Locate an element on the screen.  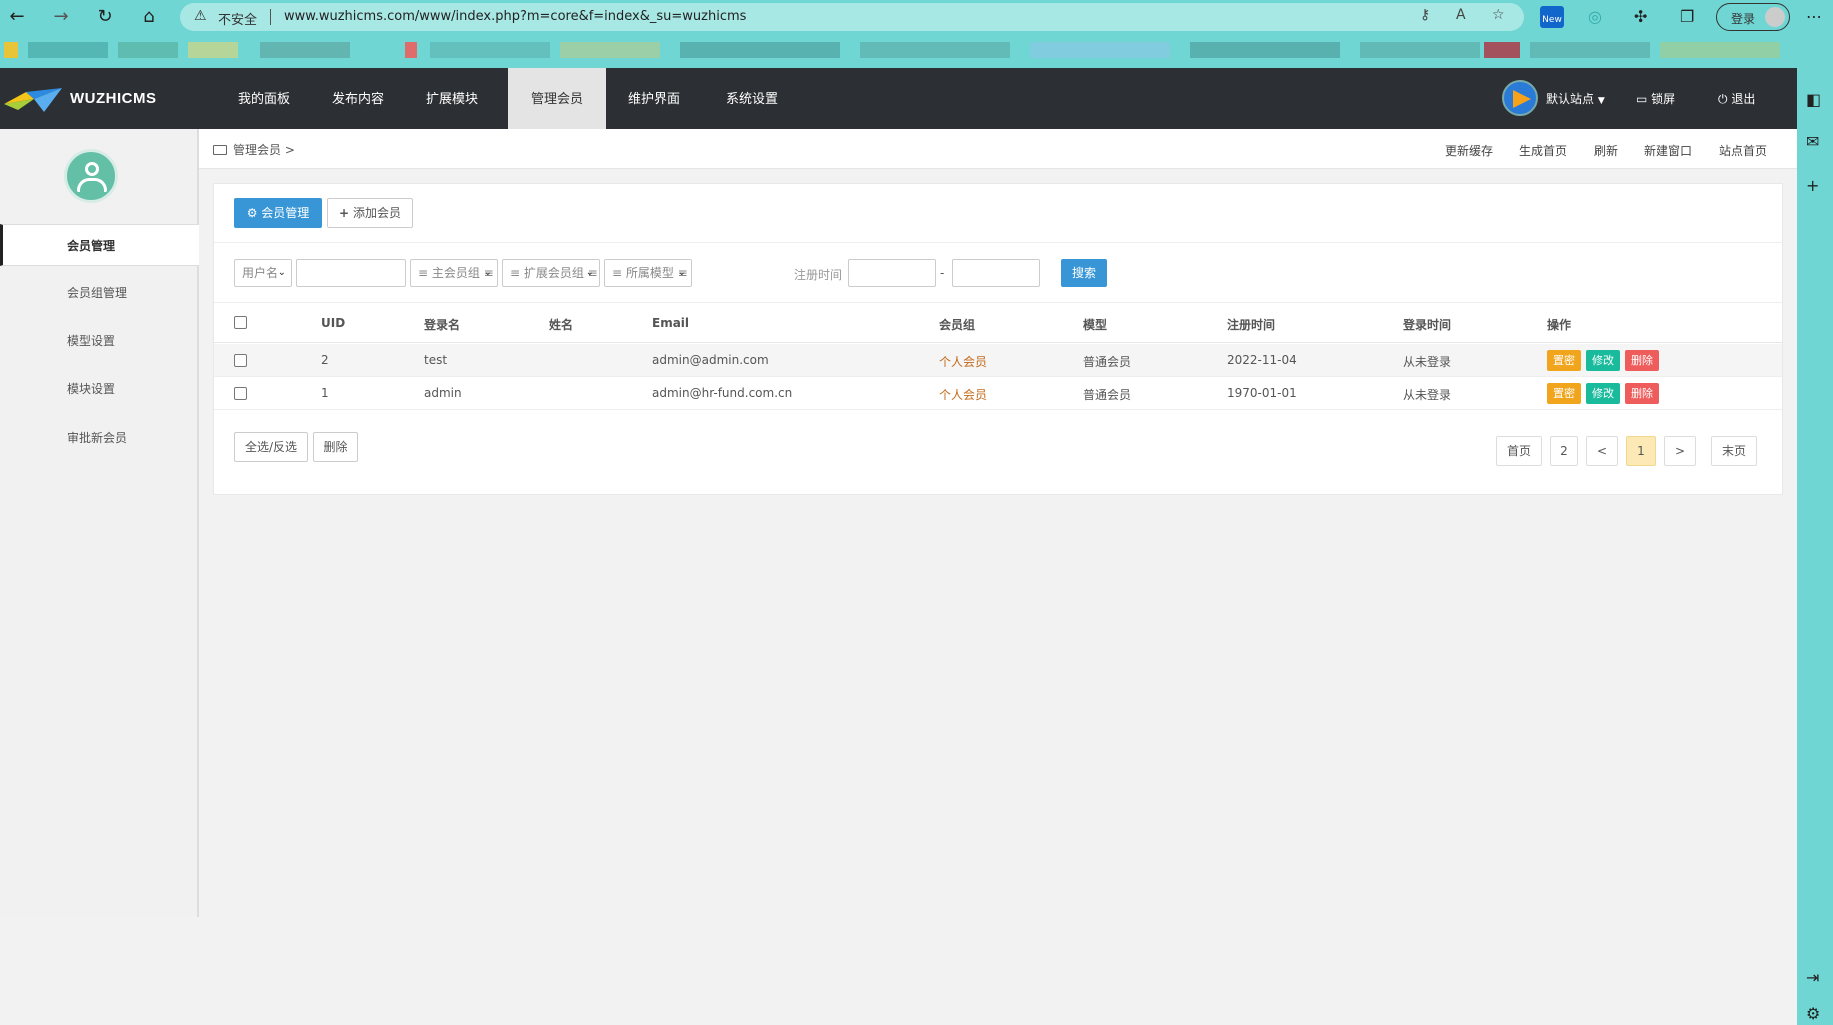
puzzle-icon: ✣ is located at coordinates (1640, 16).